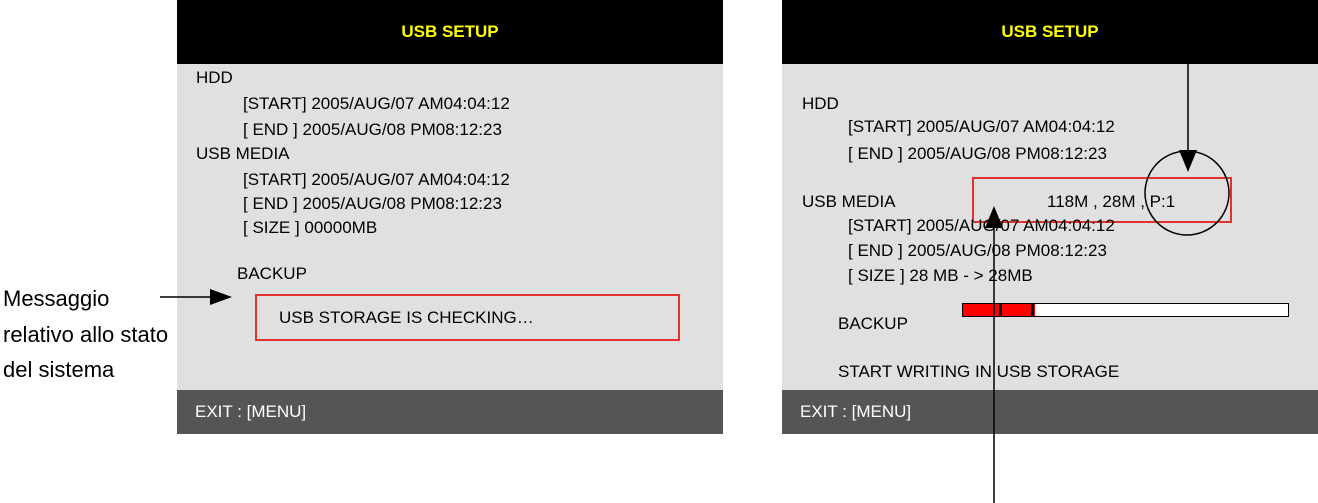 This screenshot has height=503, width=1318. Describe the element at coordinates (994, 217) in the screenshot. I see `bottom-pointer-head` at that location.